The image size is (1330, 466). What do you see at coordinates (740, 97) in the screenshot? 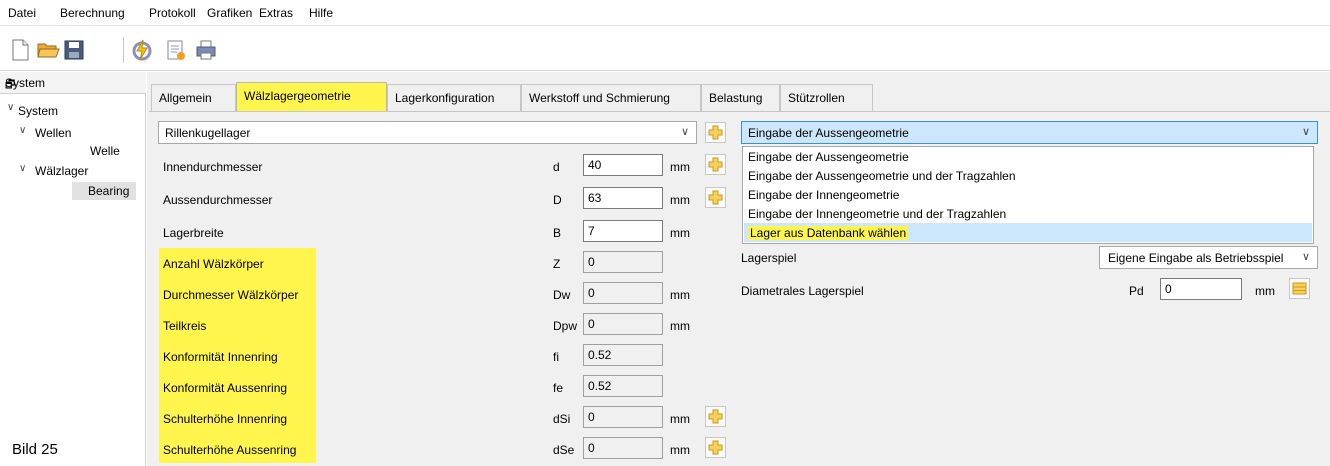
I see `tab-belastung: Belastung` at bounding box center [740, 97].